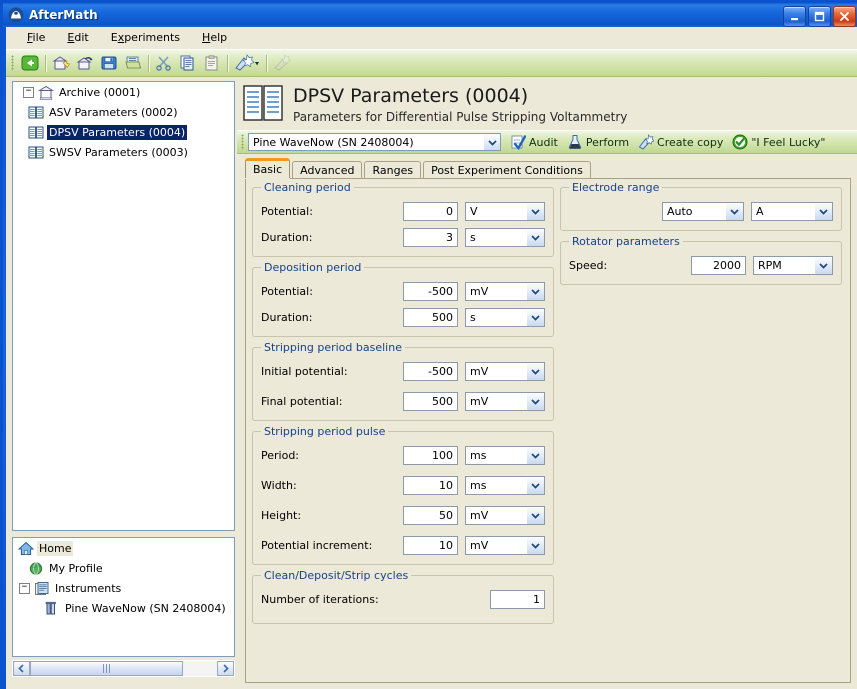 Image resolution: width=857 pixels, height=689 pixels. Describe the element at coordinates (12, 63) in the screenshot. I see `toolbar-grip` at that location.